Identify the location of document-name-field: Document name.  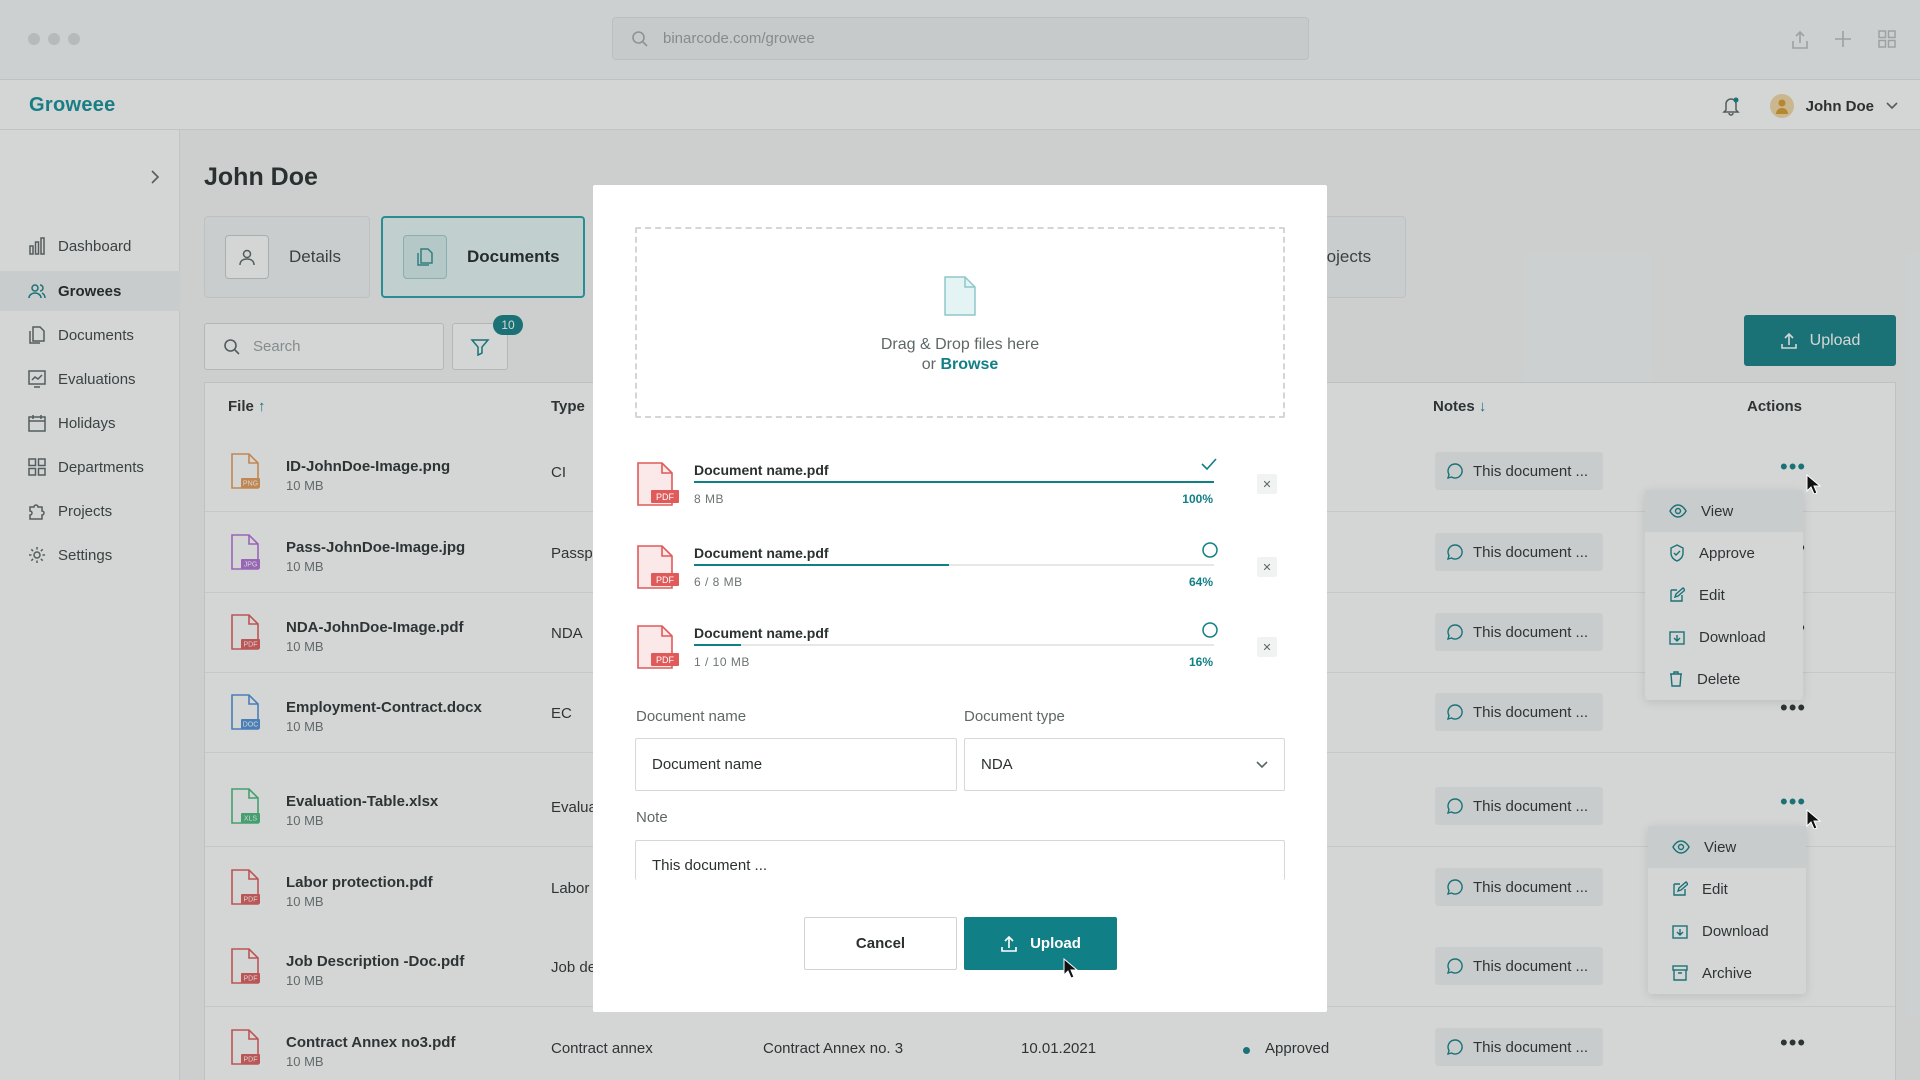
(796, 764).